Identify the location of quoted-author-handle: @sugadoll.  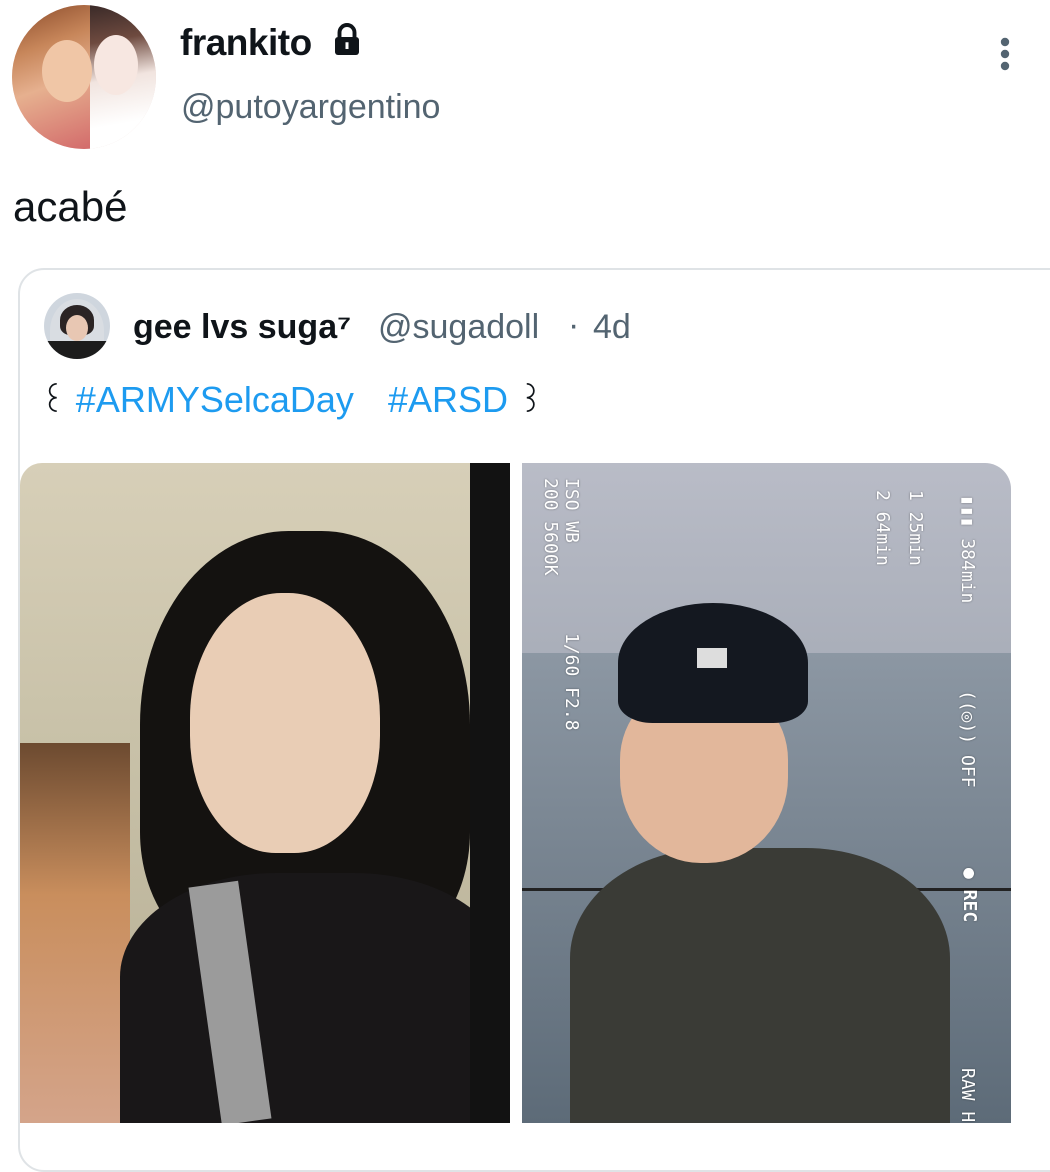
(458, 327).